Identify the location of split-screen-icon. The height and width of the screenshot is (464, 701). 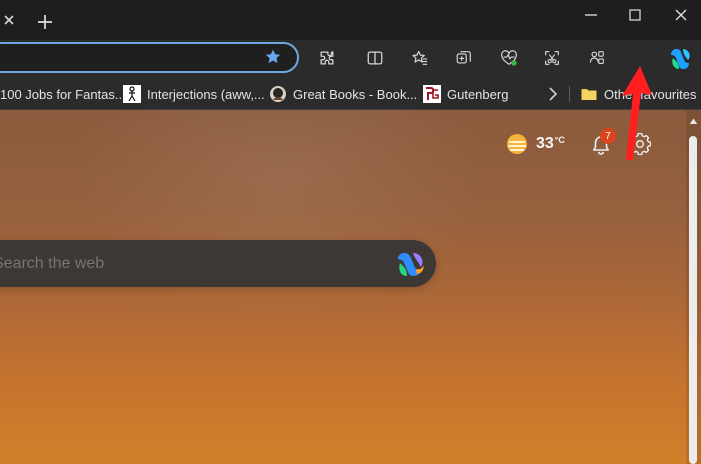
(375, 58).